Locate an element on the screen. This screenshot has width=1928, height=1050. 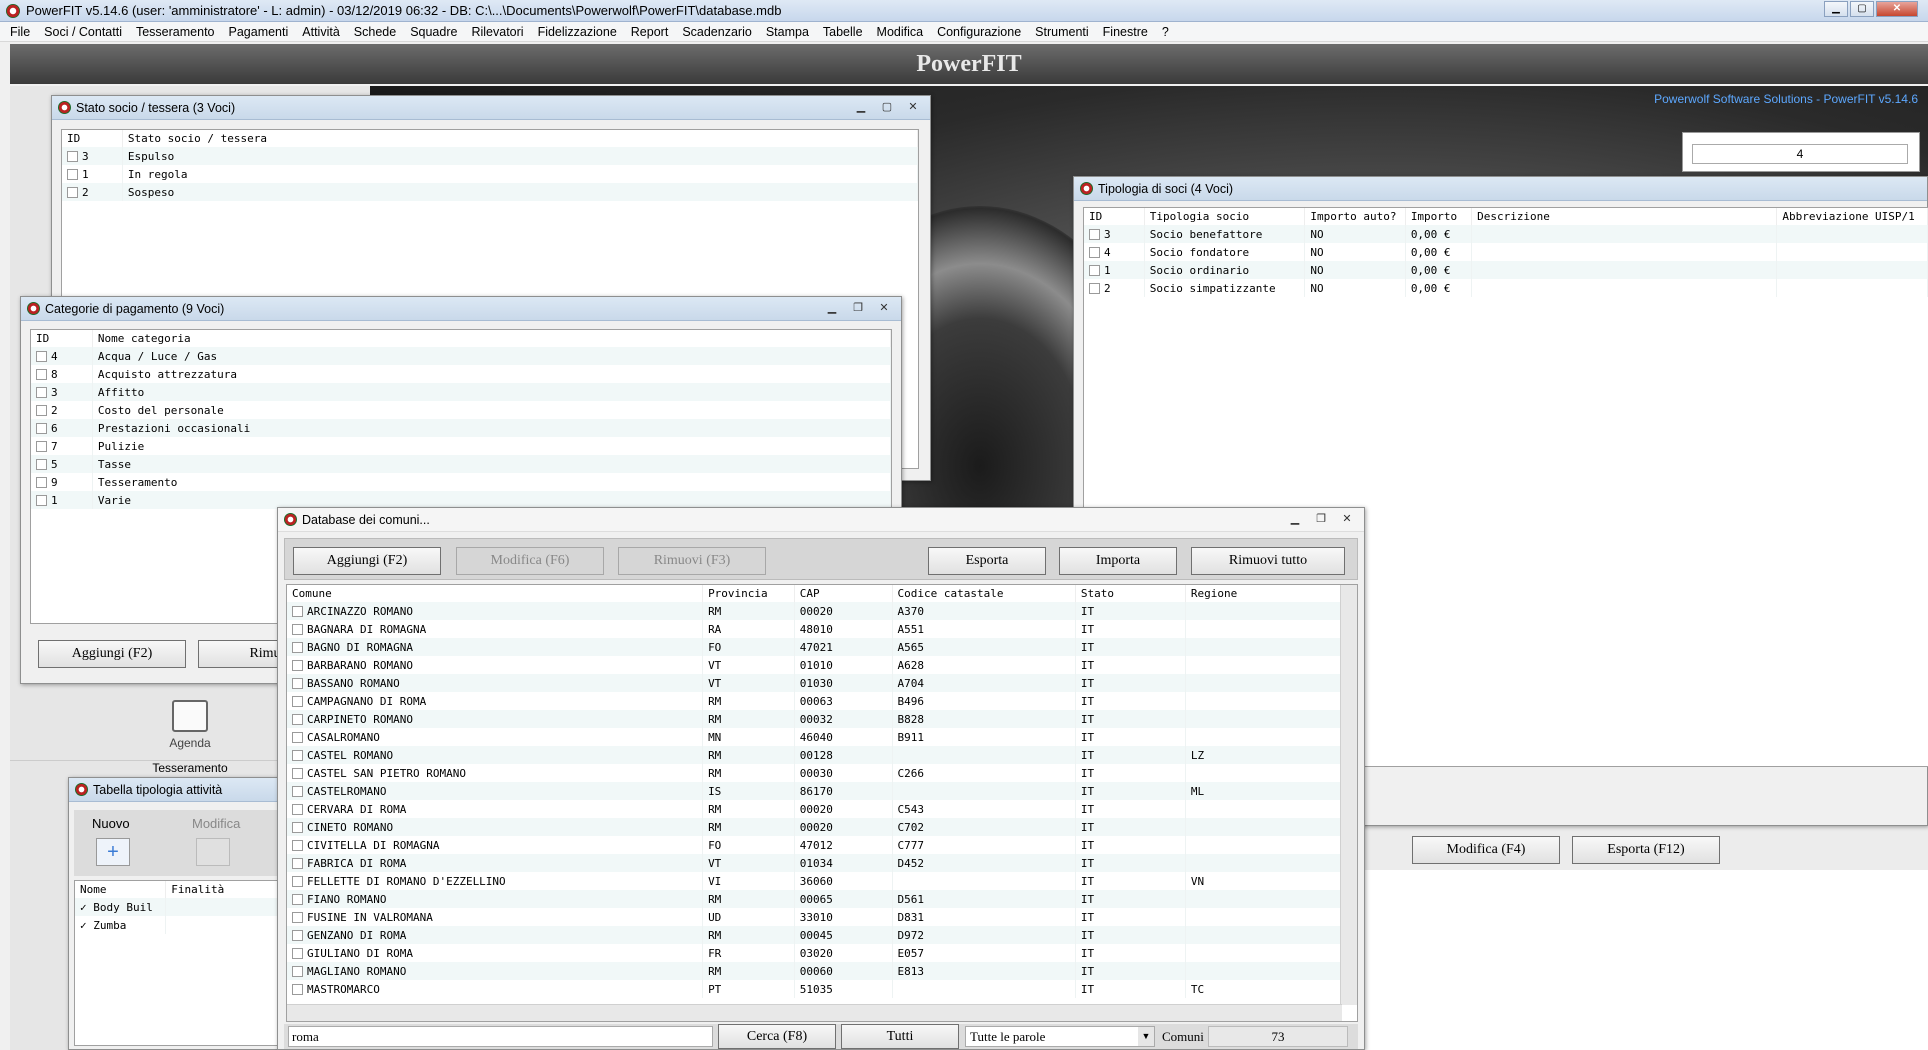
comuni-vertical-scrollbar is located at coordinates (1348, 795).